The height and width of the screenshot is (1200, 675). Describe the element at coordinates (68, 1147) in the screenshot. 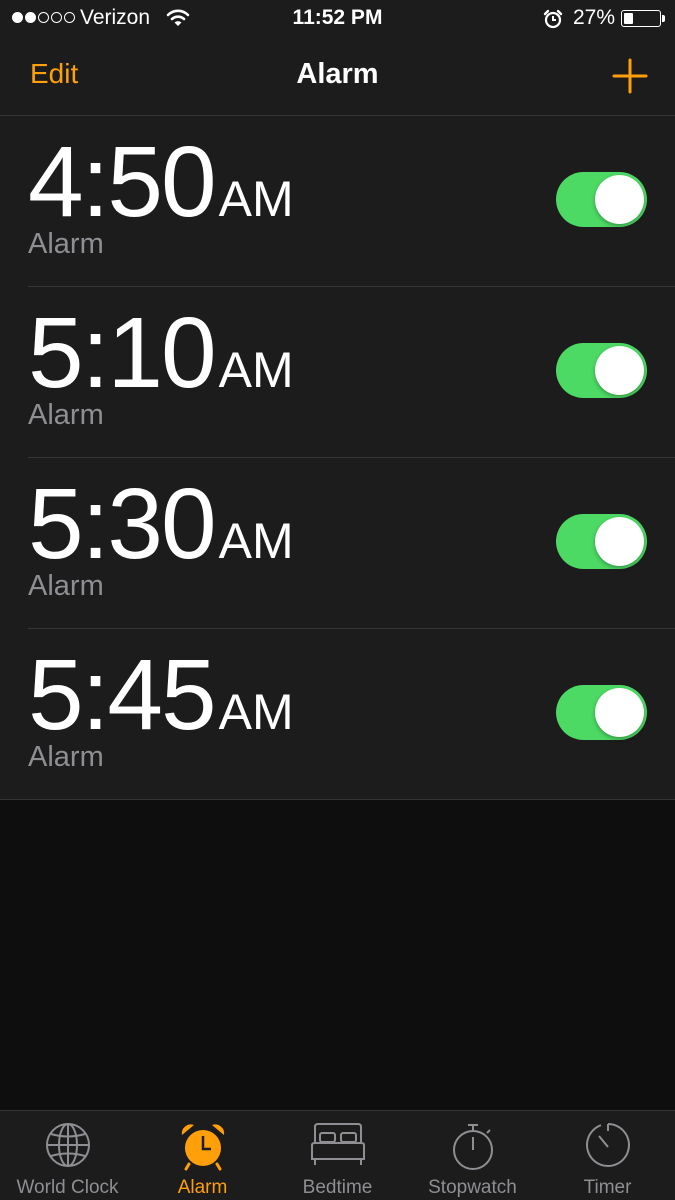

I see `globe-icon` at that location.